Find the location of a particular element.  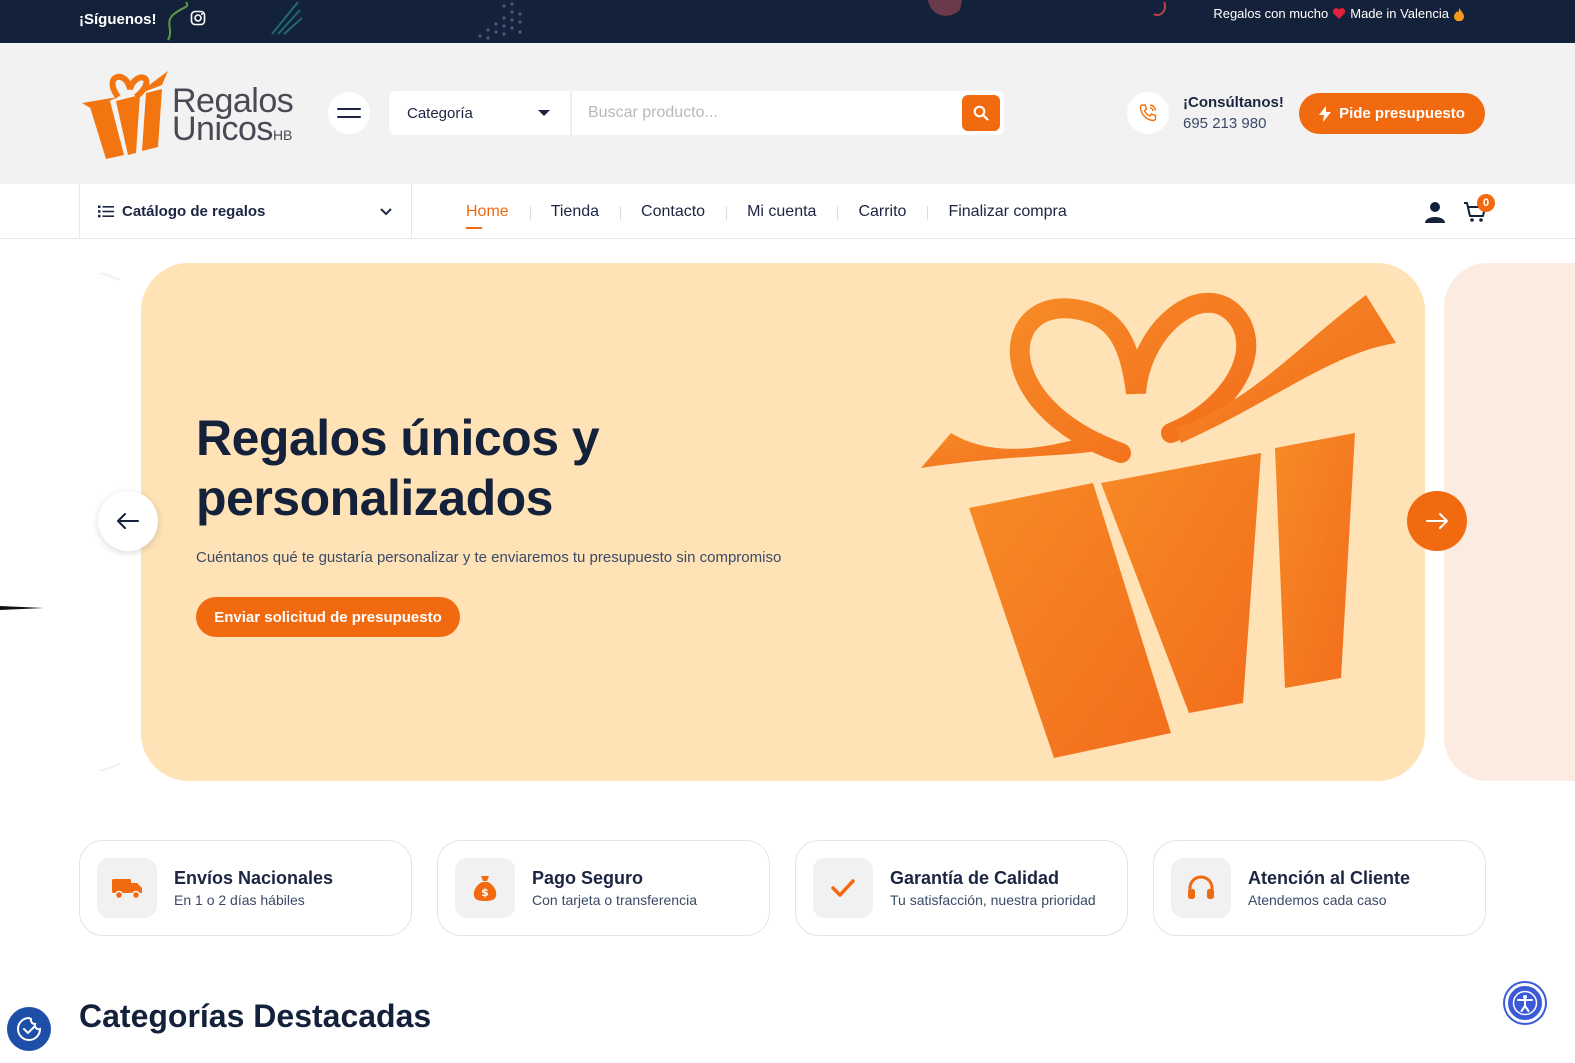

section-title-featured-categories: Categorías Destacadas is located at coordinates (255, 1016).